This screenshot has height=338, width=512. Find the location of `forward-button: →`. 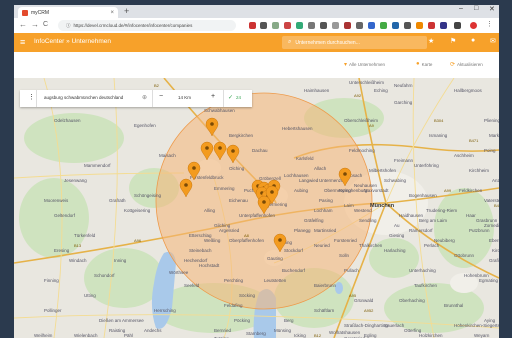

forward-button: → is located at coordinates (35, 24).